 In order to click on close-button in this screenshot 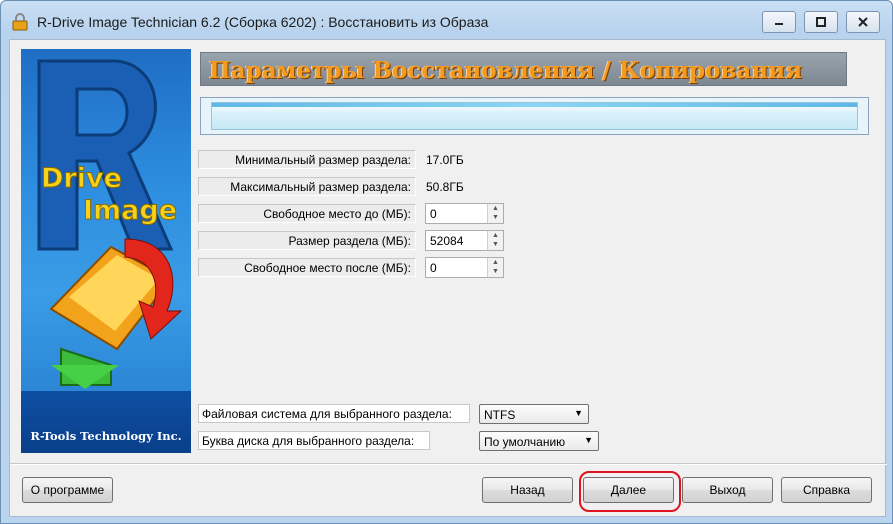, I will do `click(863, 22)`.